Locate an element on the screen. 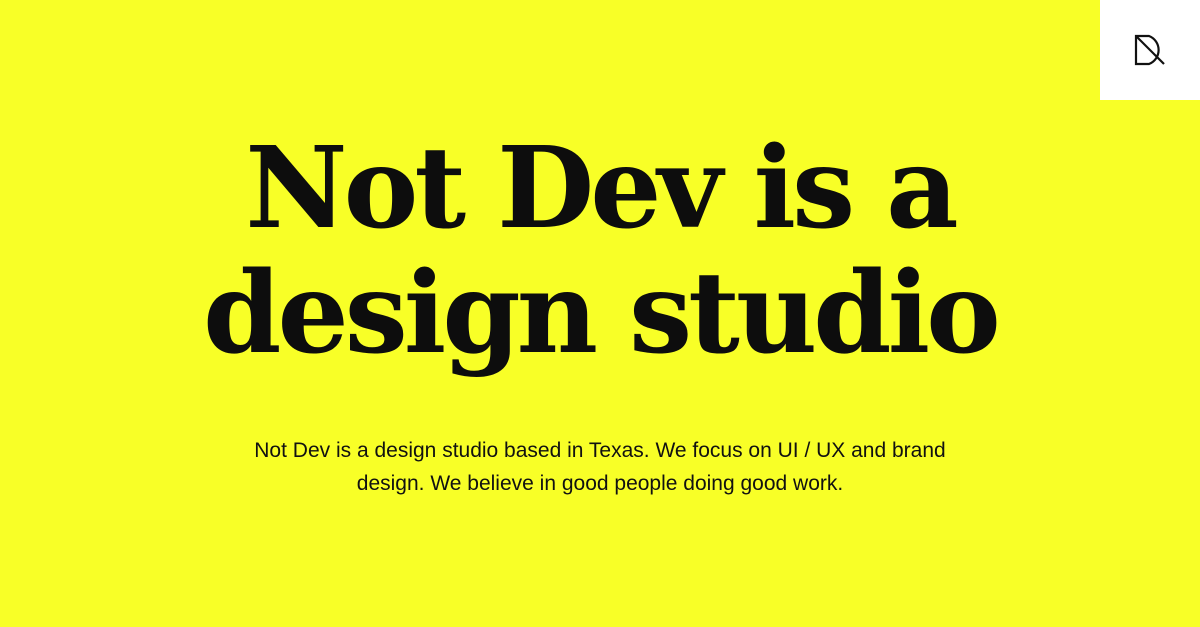  not-dev-logo-icon is located at coordinates (1149, 50).